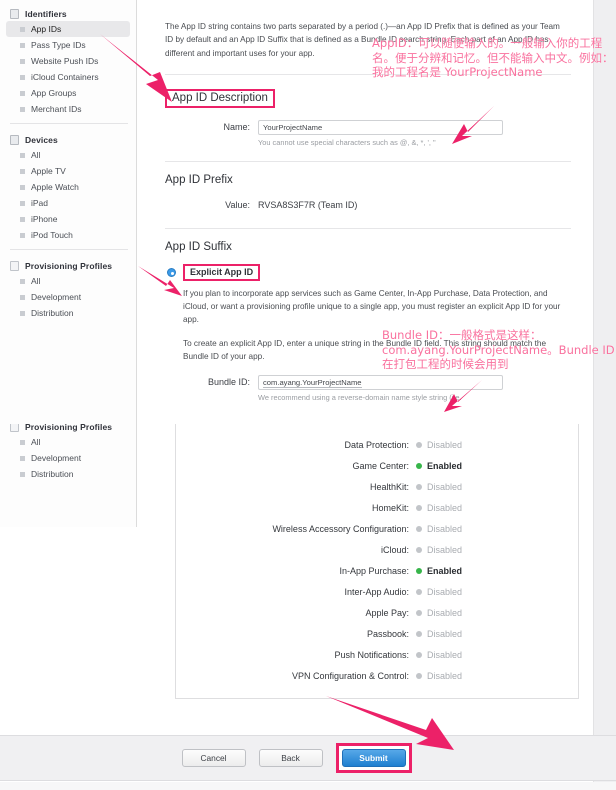  What do you see at coordinates (213, 758) in the screenshot?
I see `cancel-button: Cancel` at bounding box center [213, 758].